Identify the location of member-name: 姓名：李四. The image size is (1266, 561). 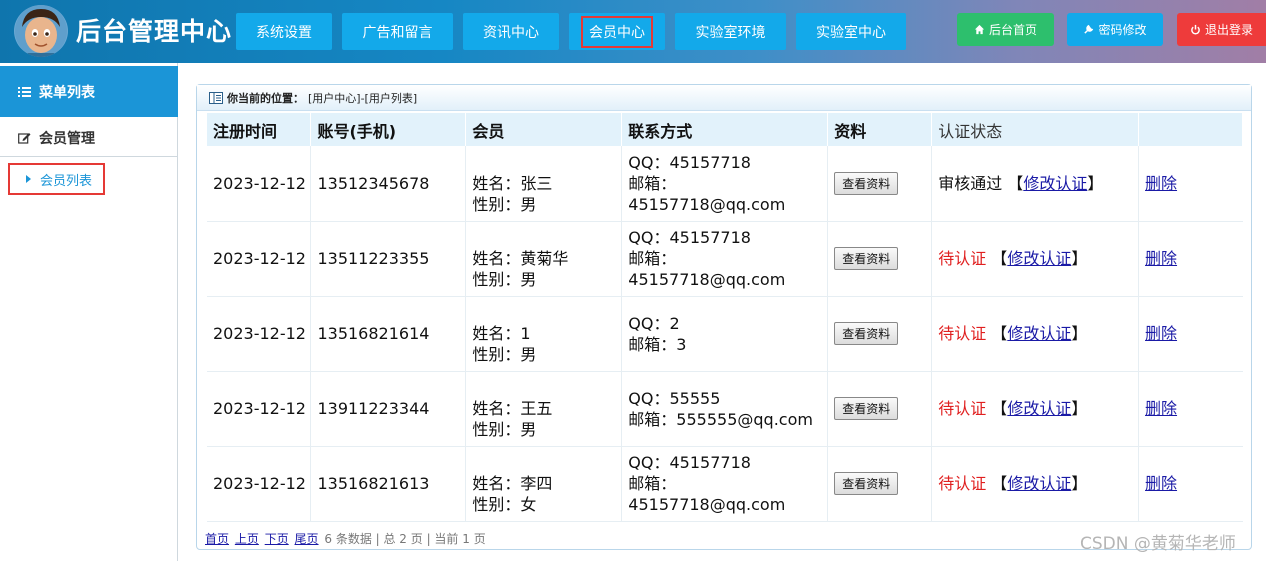
(512, 483).